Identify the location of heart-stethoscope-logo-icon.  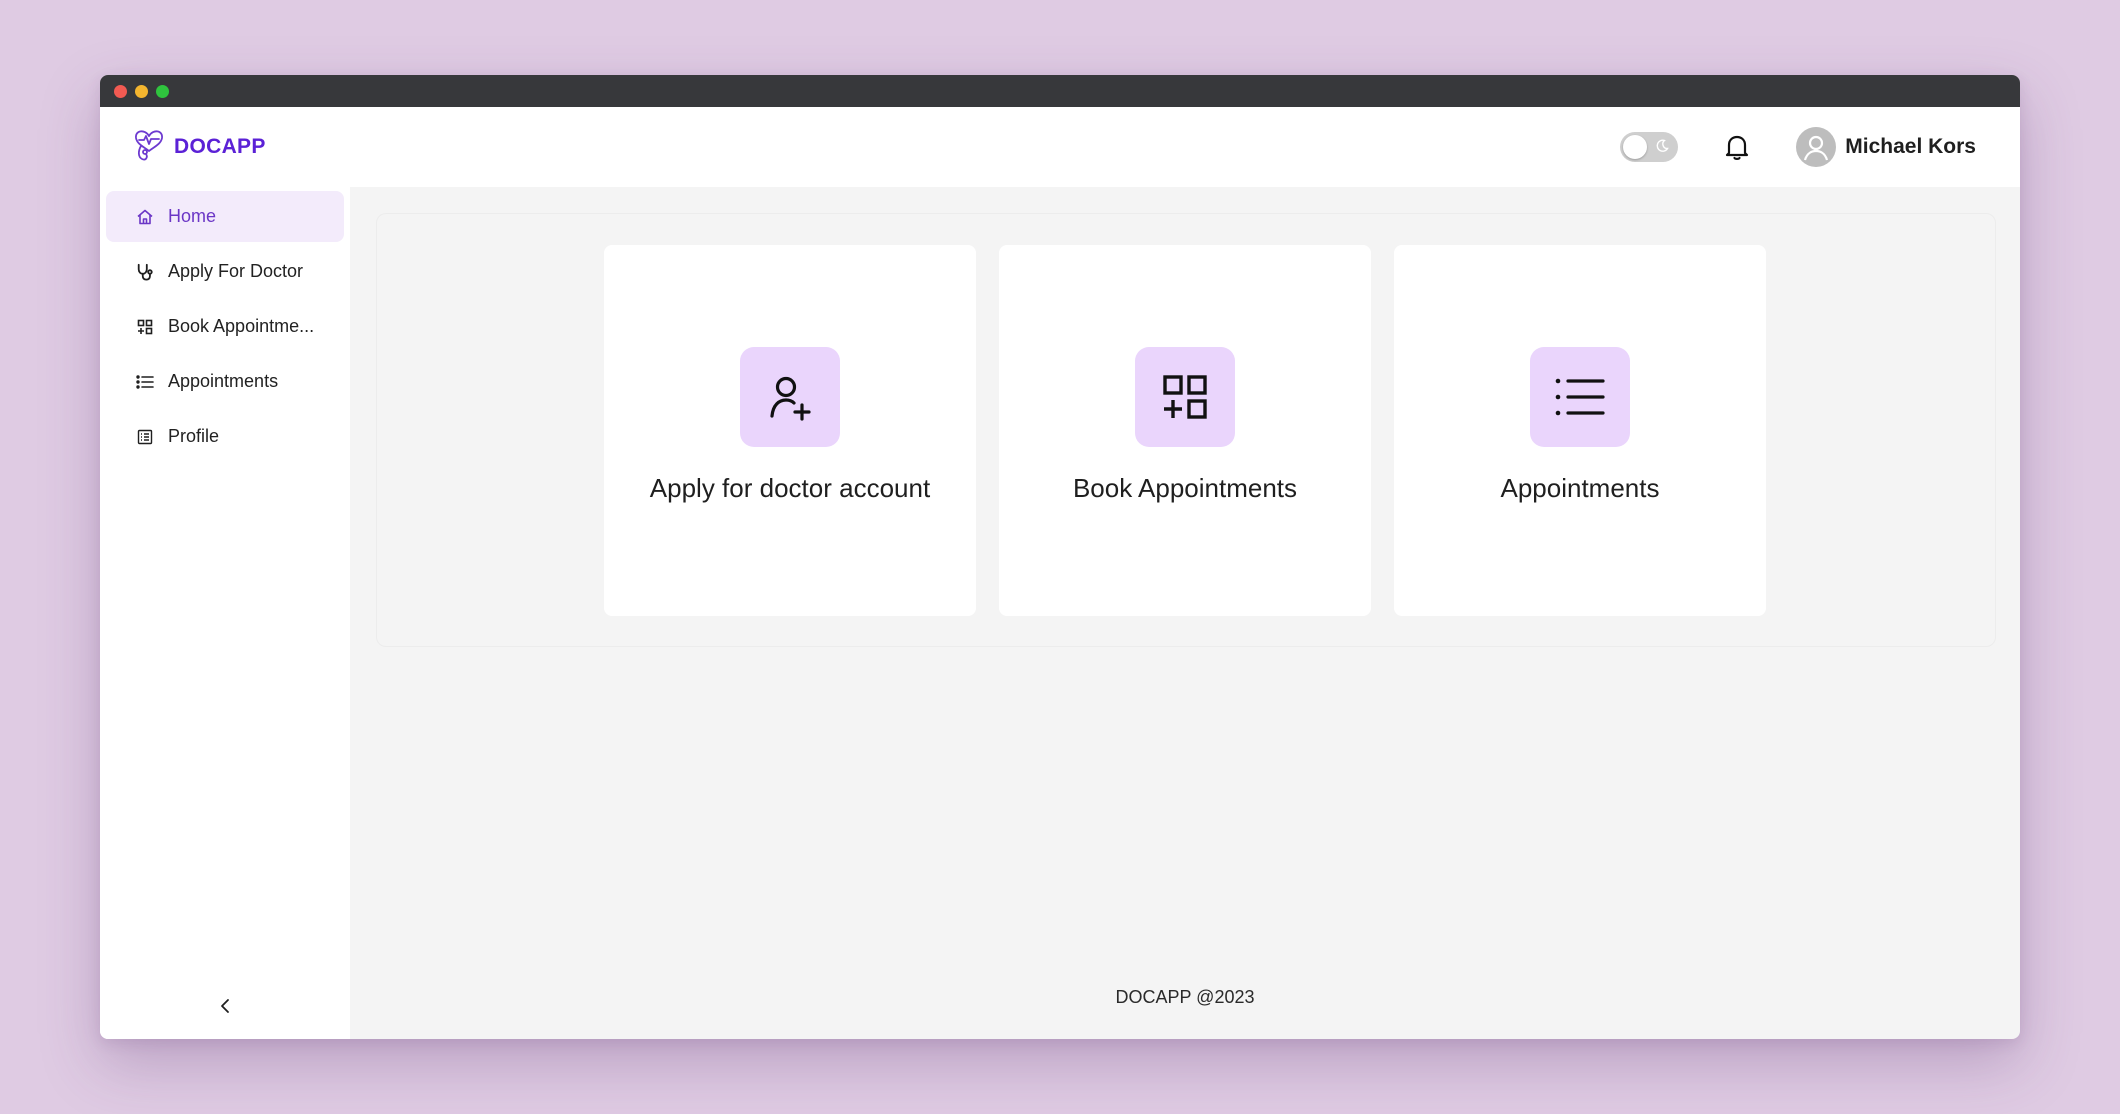
(149, 147).